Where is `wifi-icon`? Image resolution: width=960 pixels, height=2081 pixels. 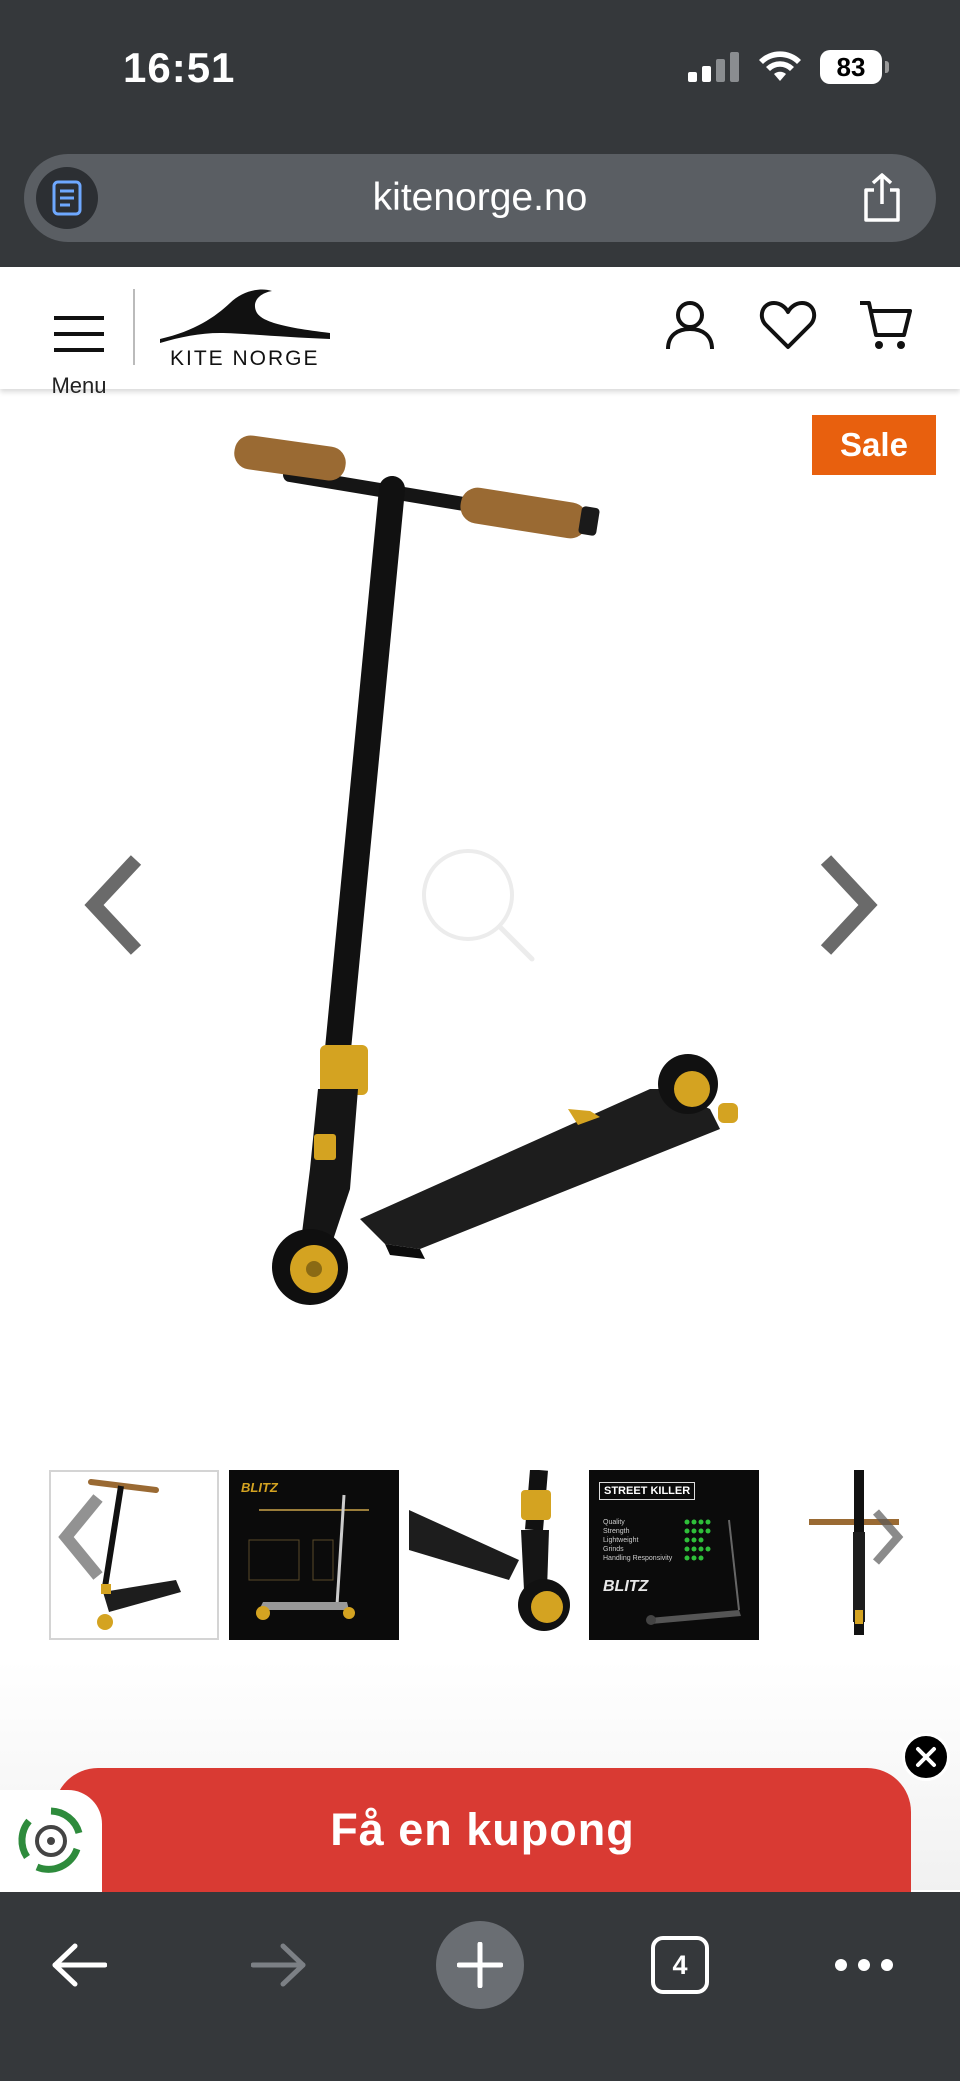
wifi-icon is located at coordinates (780, 66).